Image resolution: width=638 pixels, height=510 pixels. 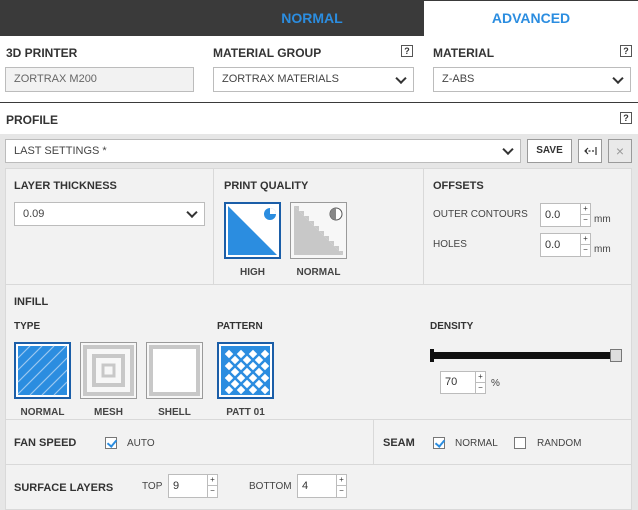 I want to click on seam-normal-checkbox, so click(x=439, y=443).